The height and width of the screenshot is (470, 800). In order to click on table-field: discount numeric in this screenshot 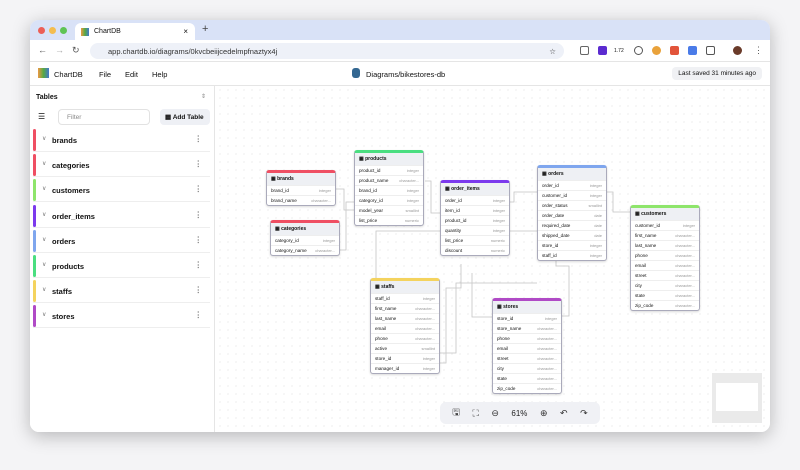, I will do `click(475, 250)`.